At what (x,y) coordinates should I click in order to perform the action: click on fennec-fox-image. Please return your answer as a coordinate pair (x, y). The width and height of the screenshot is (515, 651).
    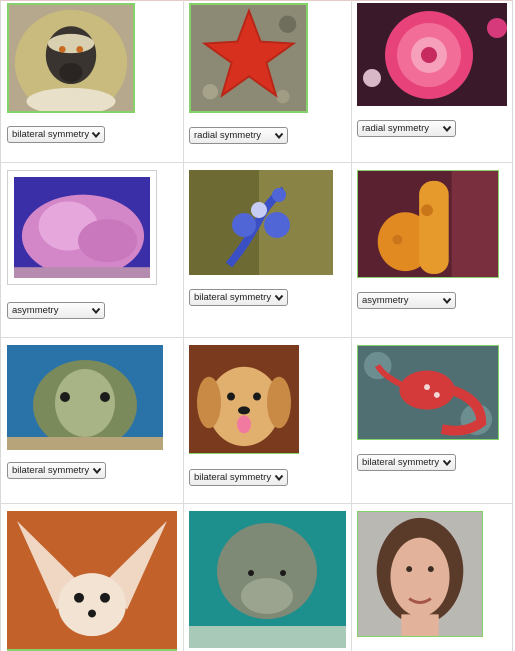
    Looking at the image, I should click on (92, 581).